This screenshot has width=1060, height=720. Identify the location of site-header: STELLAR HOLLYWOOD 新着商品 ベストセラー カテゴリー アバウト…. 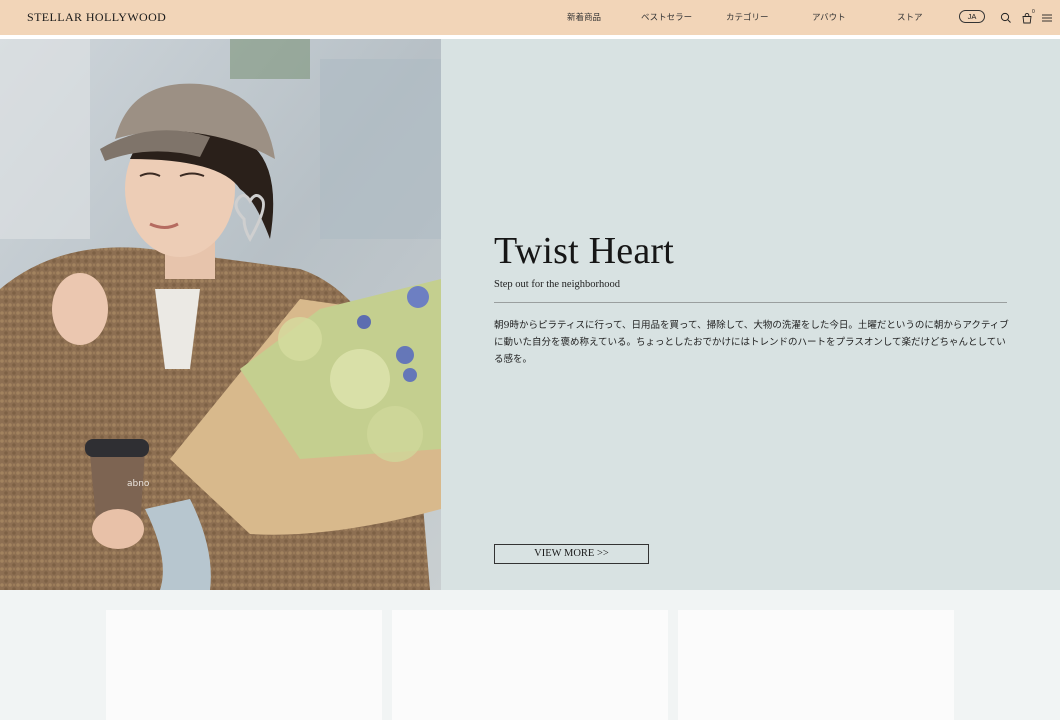
(530, 17).